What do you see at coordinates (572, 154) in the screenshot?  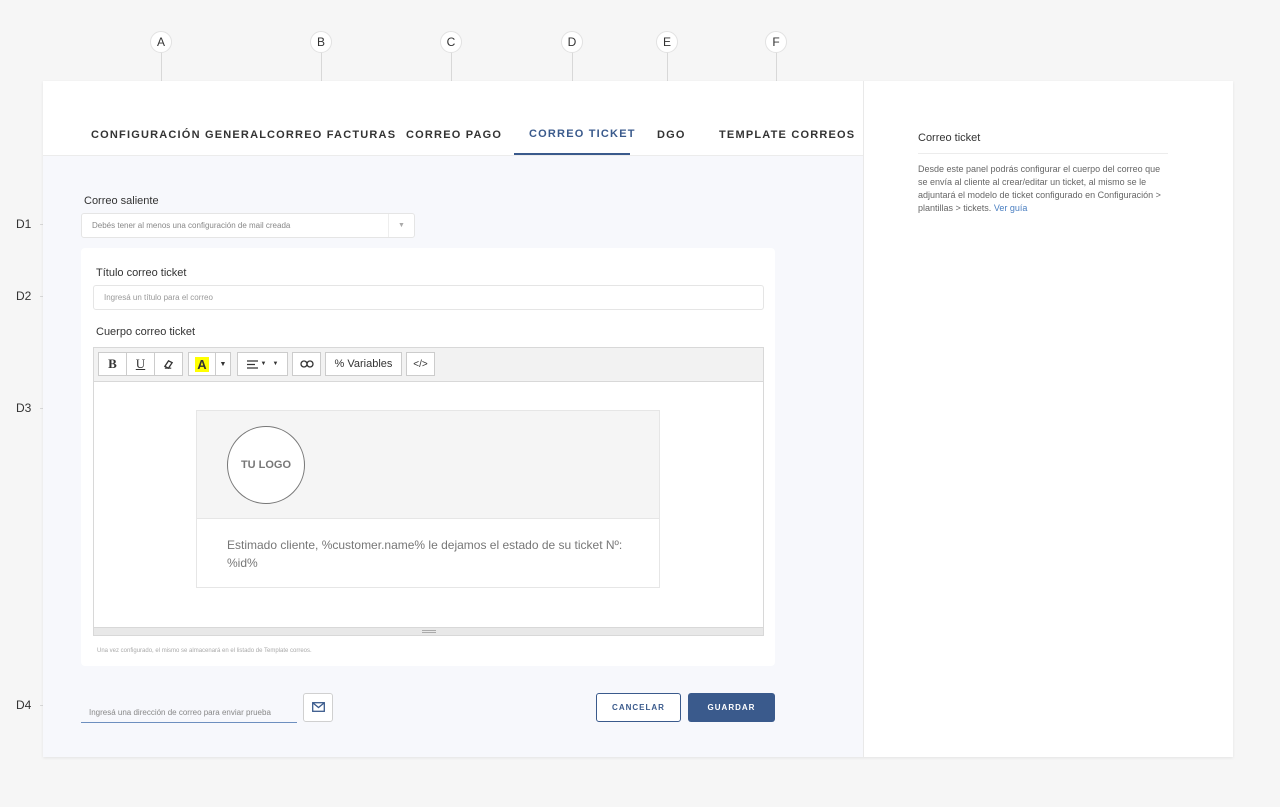 I see `active-tab-indicator` at bounding box center [572, 154].